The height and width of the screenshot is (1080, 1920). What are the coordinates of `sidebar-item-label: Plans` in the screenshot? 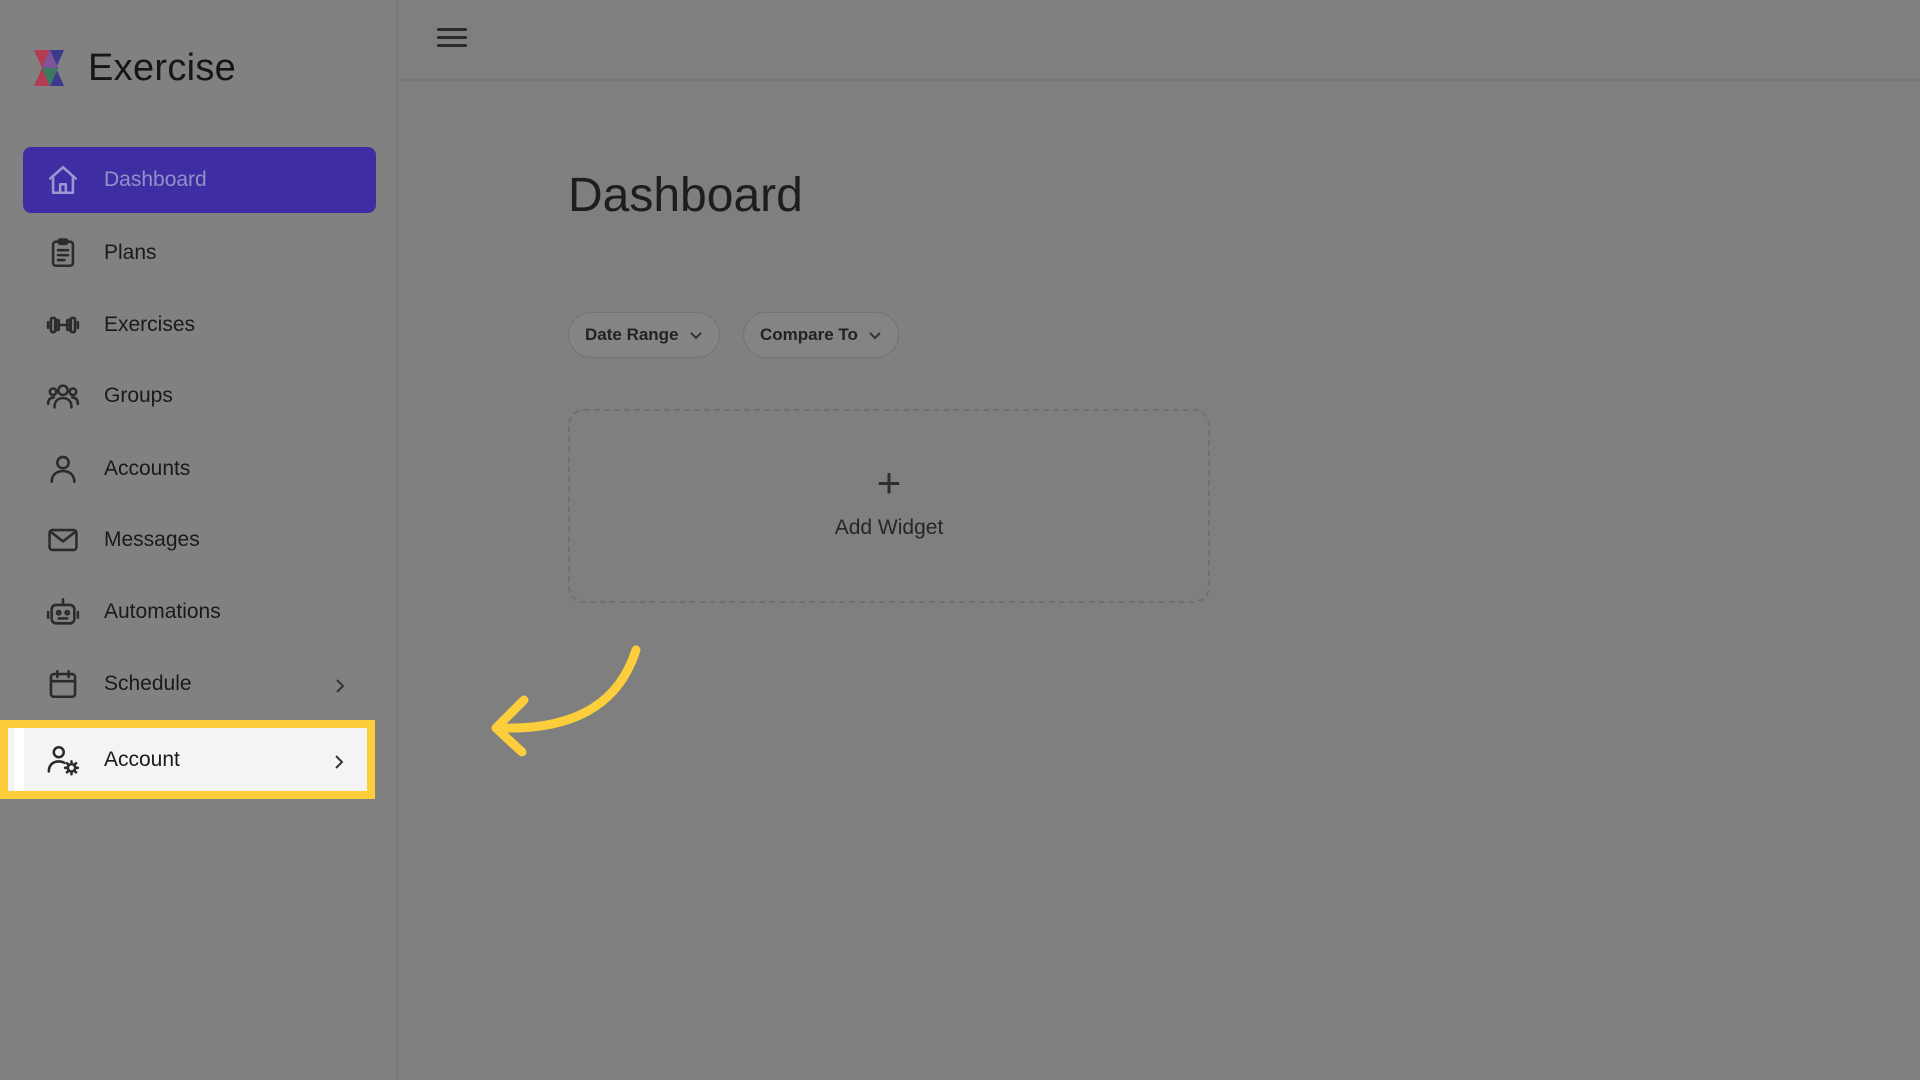 It's located at (130, 252).